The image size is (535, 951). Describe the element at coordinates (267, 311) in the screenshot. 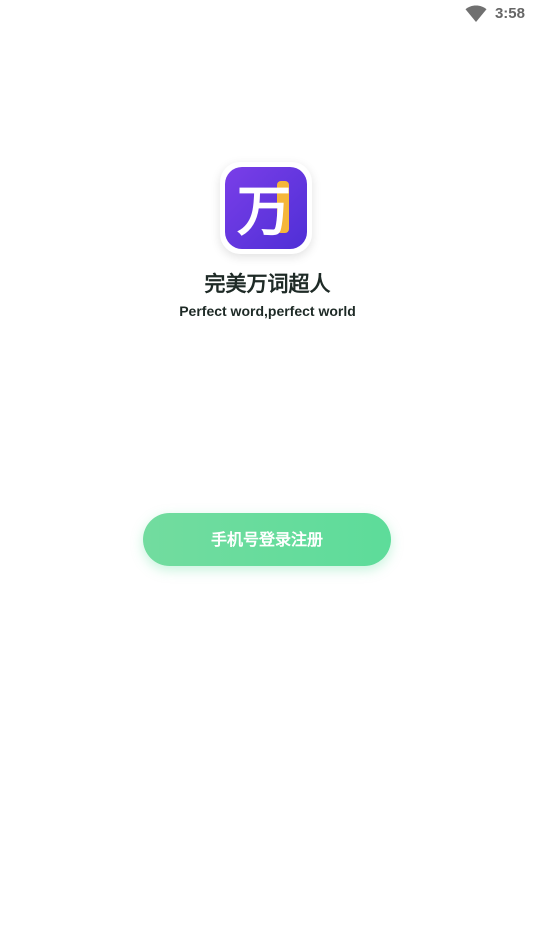

I see `app-slogan: Perfect word,perfect world` at that location.